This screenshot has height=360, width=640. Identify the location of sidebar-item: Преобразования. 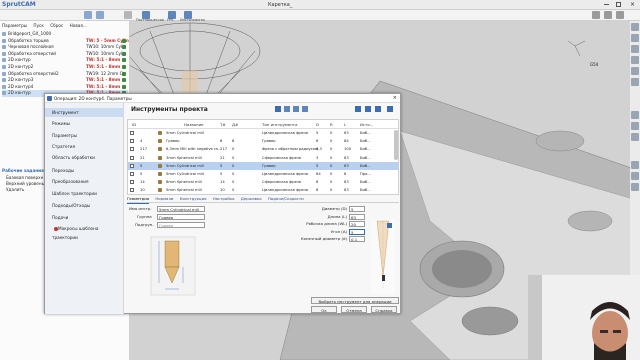
(87, 181).